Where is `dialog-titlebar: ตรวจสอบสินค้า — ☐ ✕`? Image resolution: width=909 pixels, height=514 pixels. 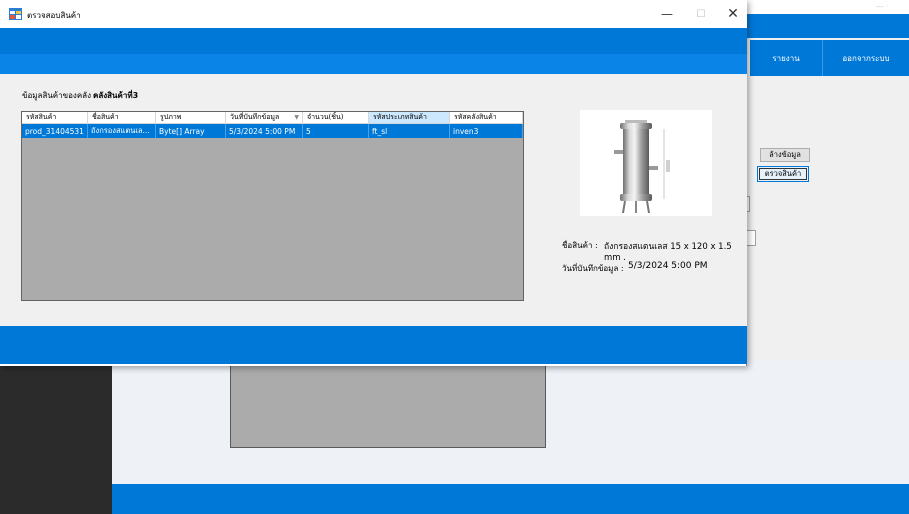
dialog-titlebar: ตรวจสอบสินค้า — ☐ ✕ is located at coordinates (373, 14).